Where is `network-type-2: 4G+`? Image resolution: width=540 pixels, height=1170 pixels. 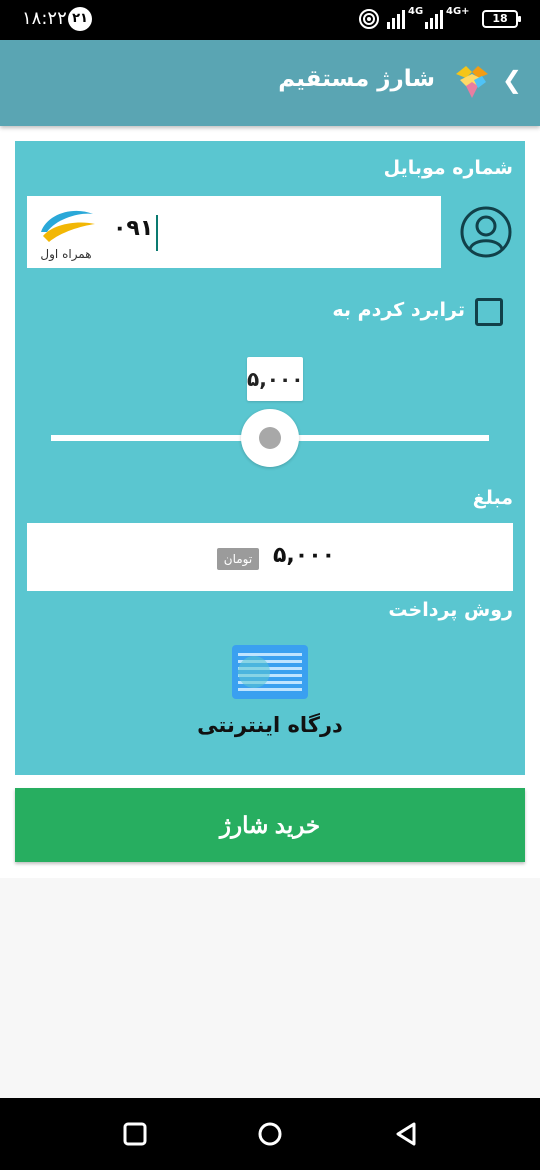 network-type-2: 4G+ is located at coordinates (458, 11).